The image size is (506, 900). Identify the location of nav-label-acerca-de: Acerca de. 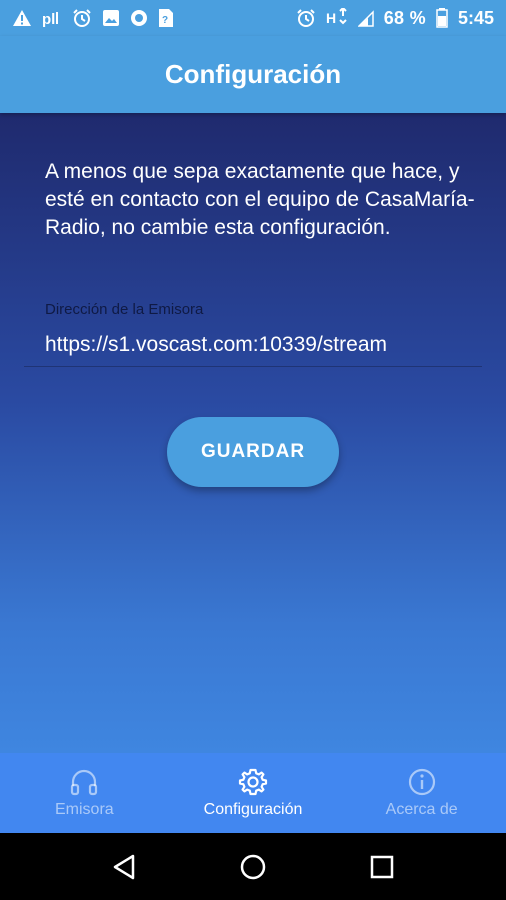
(421, 809).